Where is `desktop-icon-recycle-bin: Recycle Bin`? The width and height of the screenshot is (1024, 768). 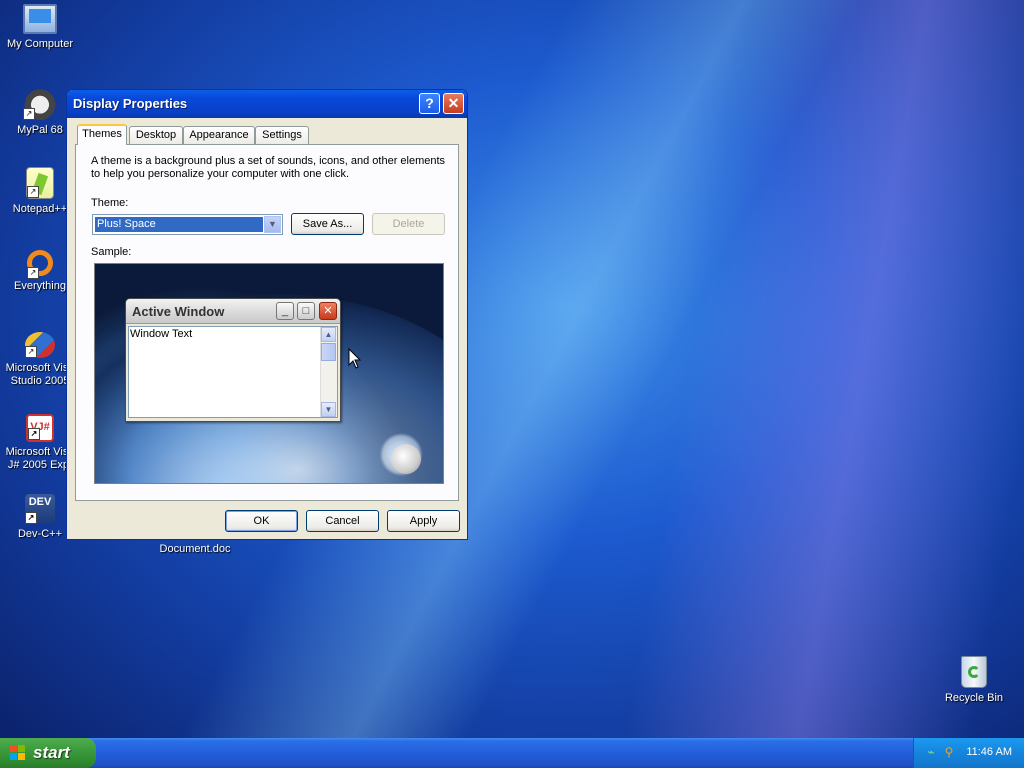
desktop-icon-recycle-bin: Recycle Bin is located at coordinates (974, 680).